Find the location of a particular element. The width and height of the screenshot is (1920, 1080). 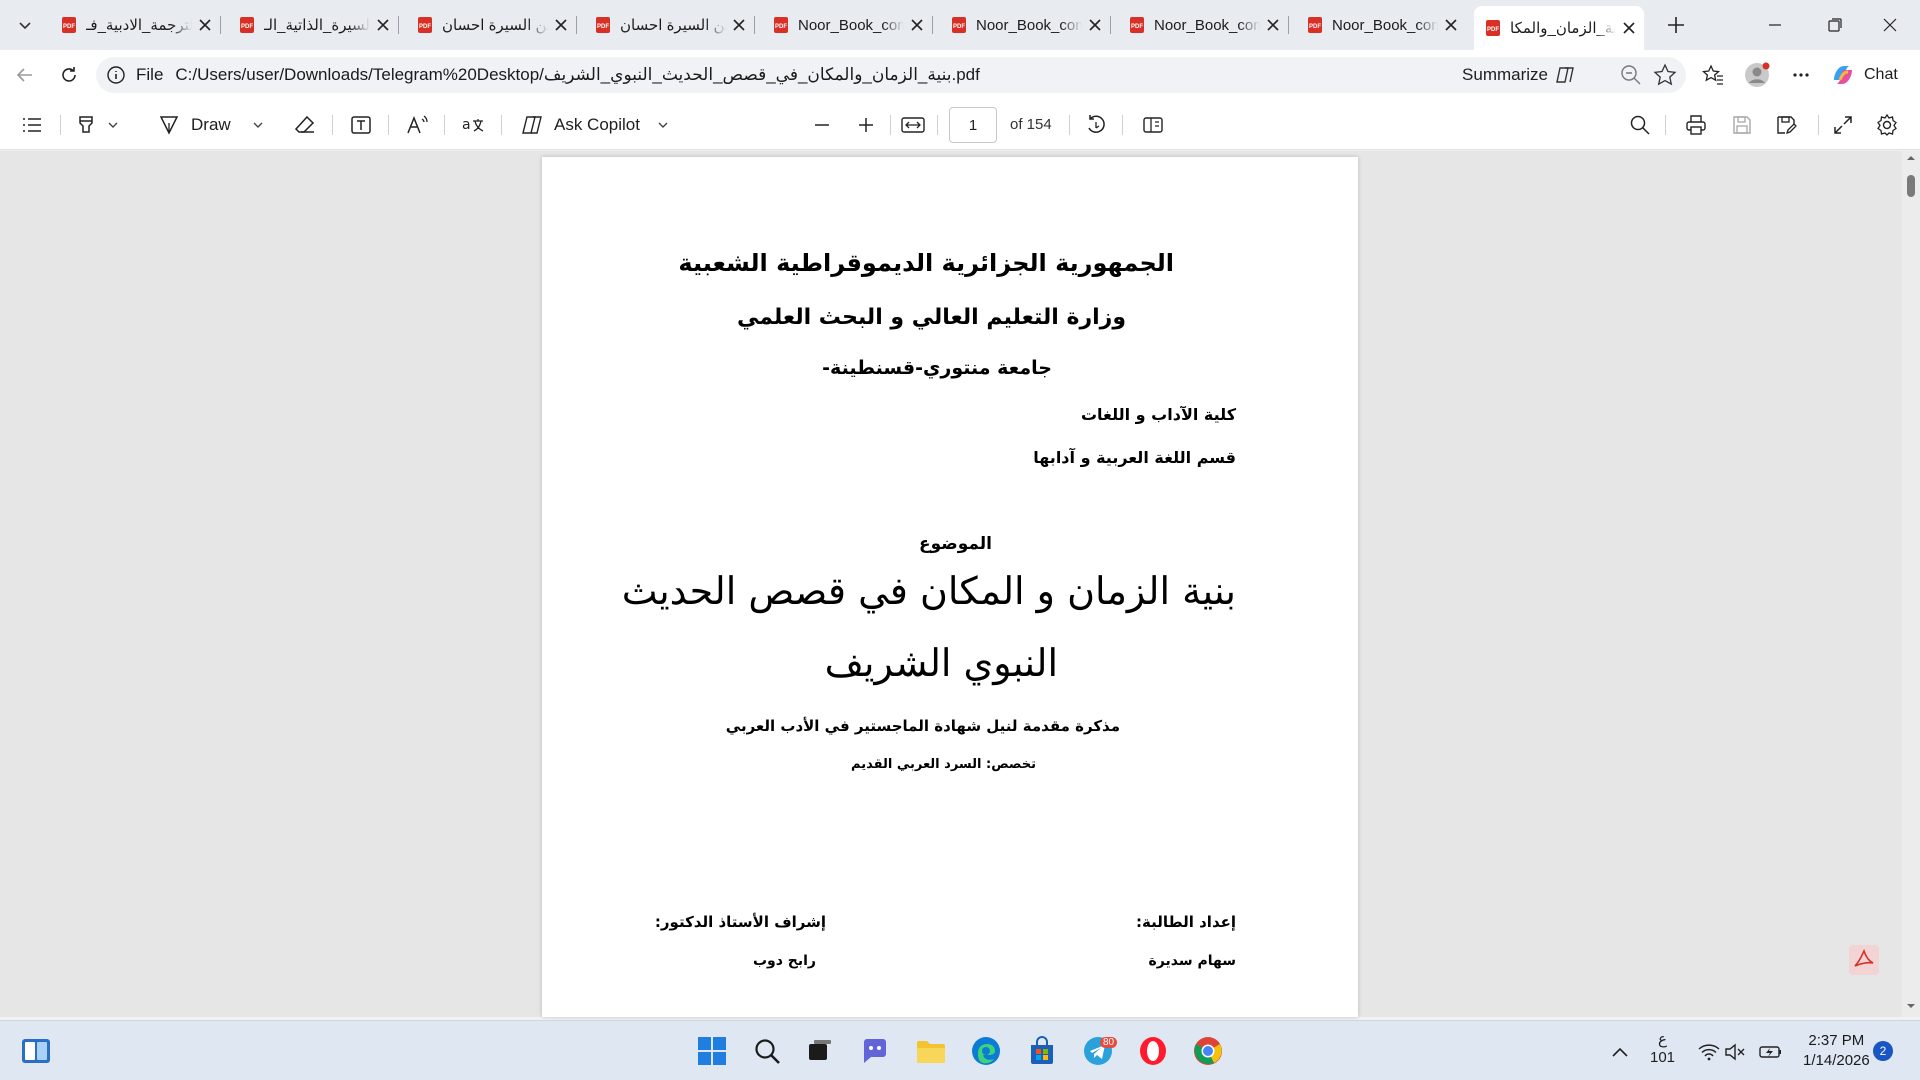

new-tab-button is located at coordinates (1676, 25).